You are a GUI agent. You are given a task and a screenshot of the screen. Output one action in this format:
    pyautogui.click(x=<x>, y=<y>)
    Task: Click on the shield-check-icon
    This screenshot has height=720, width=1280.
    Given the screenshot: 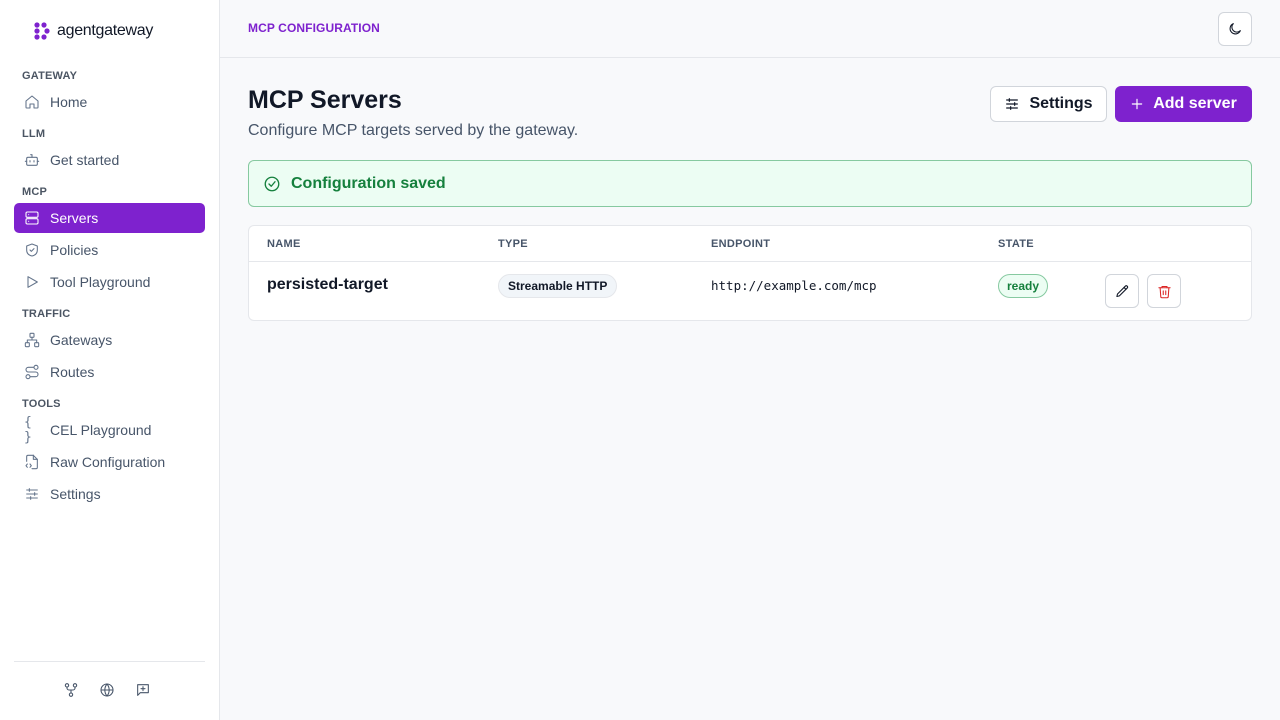 What is the action you would take?
    pyautogui.click(x=32, y=250)
    